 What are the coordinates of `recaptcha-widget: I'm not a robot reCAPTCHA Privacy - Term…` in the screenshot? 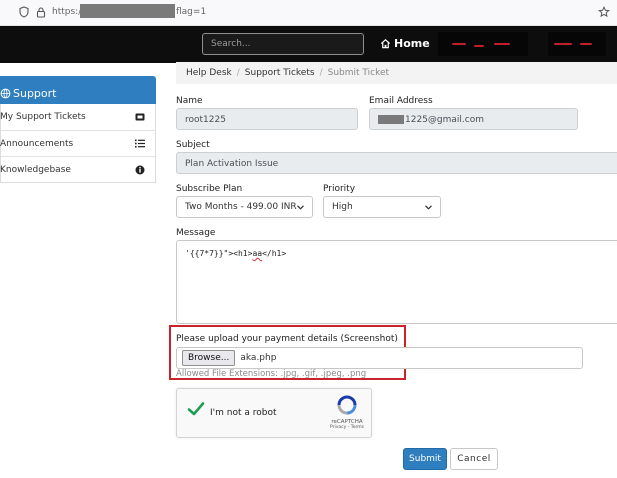 It's located at (274, 413).